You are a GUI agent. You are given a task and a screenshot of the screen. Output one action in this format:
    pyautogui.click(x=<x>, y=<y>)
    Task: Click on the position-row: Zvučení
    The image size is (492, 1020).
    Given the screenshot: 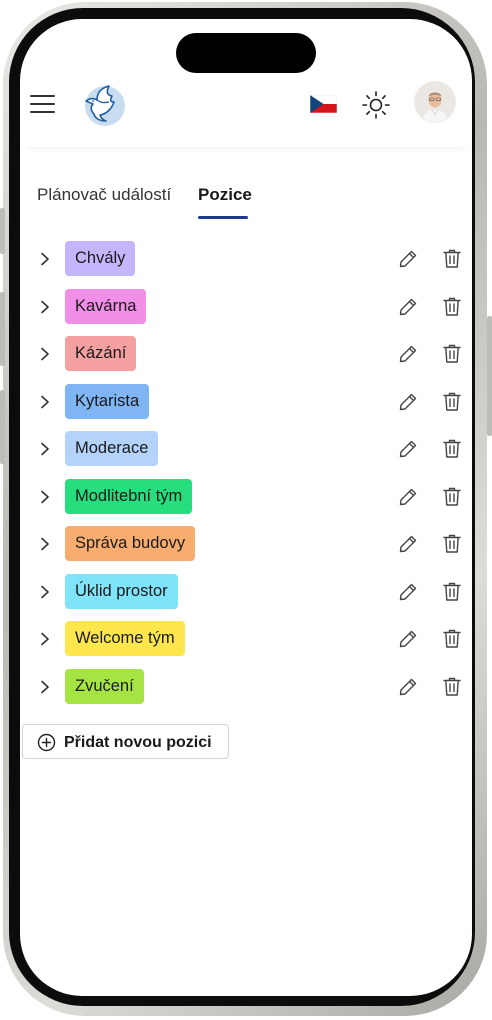 What is the action you would take?
    pyautogui.click(x=246, y=692)
    